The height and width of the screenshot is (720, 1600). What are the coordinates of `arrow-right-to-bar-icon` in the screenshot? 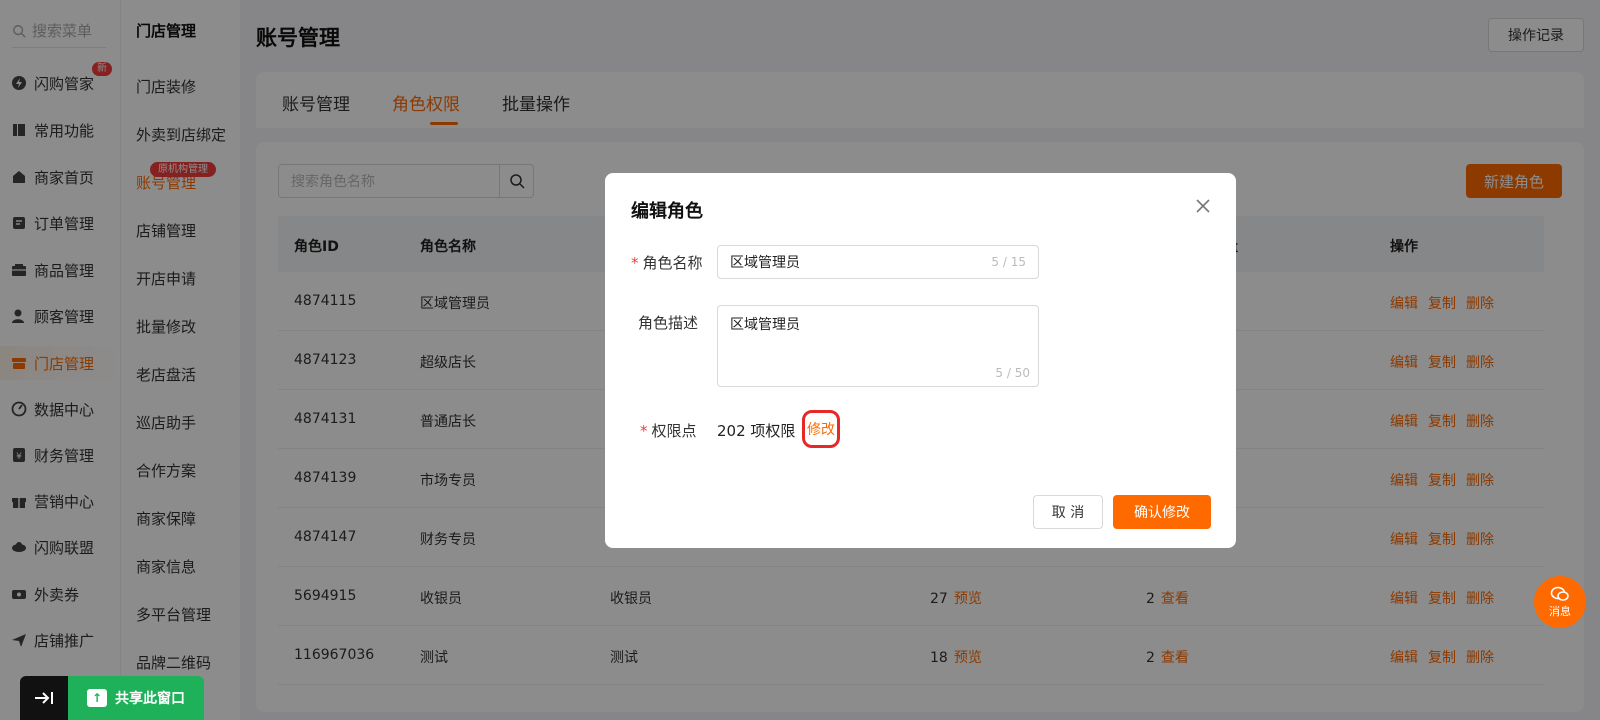 It's located at (44, 698).